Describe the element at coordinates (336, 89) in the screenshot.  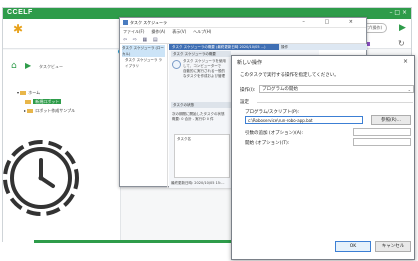
I see `operation-select: プログラムの開始 ⌄` at that location.